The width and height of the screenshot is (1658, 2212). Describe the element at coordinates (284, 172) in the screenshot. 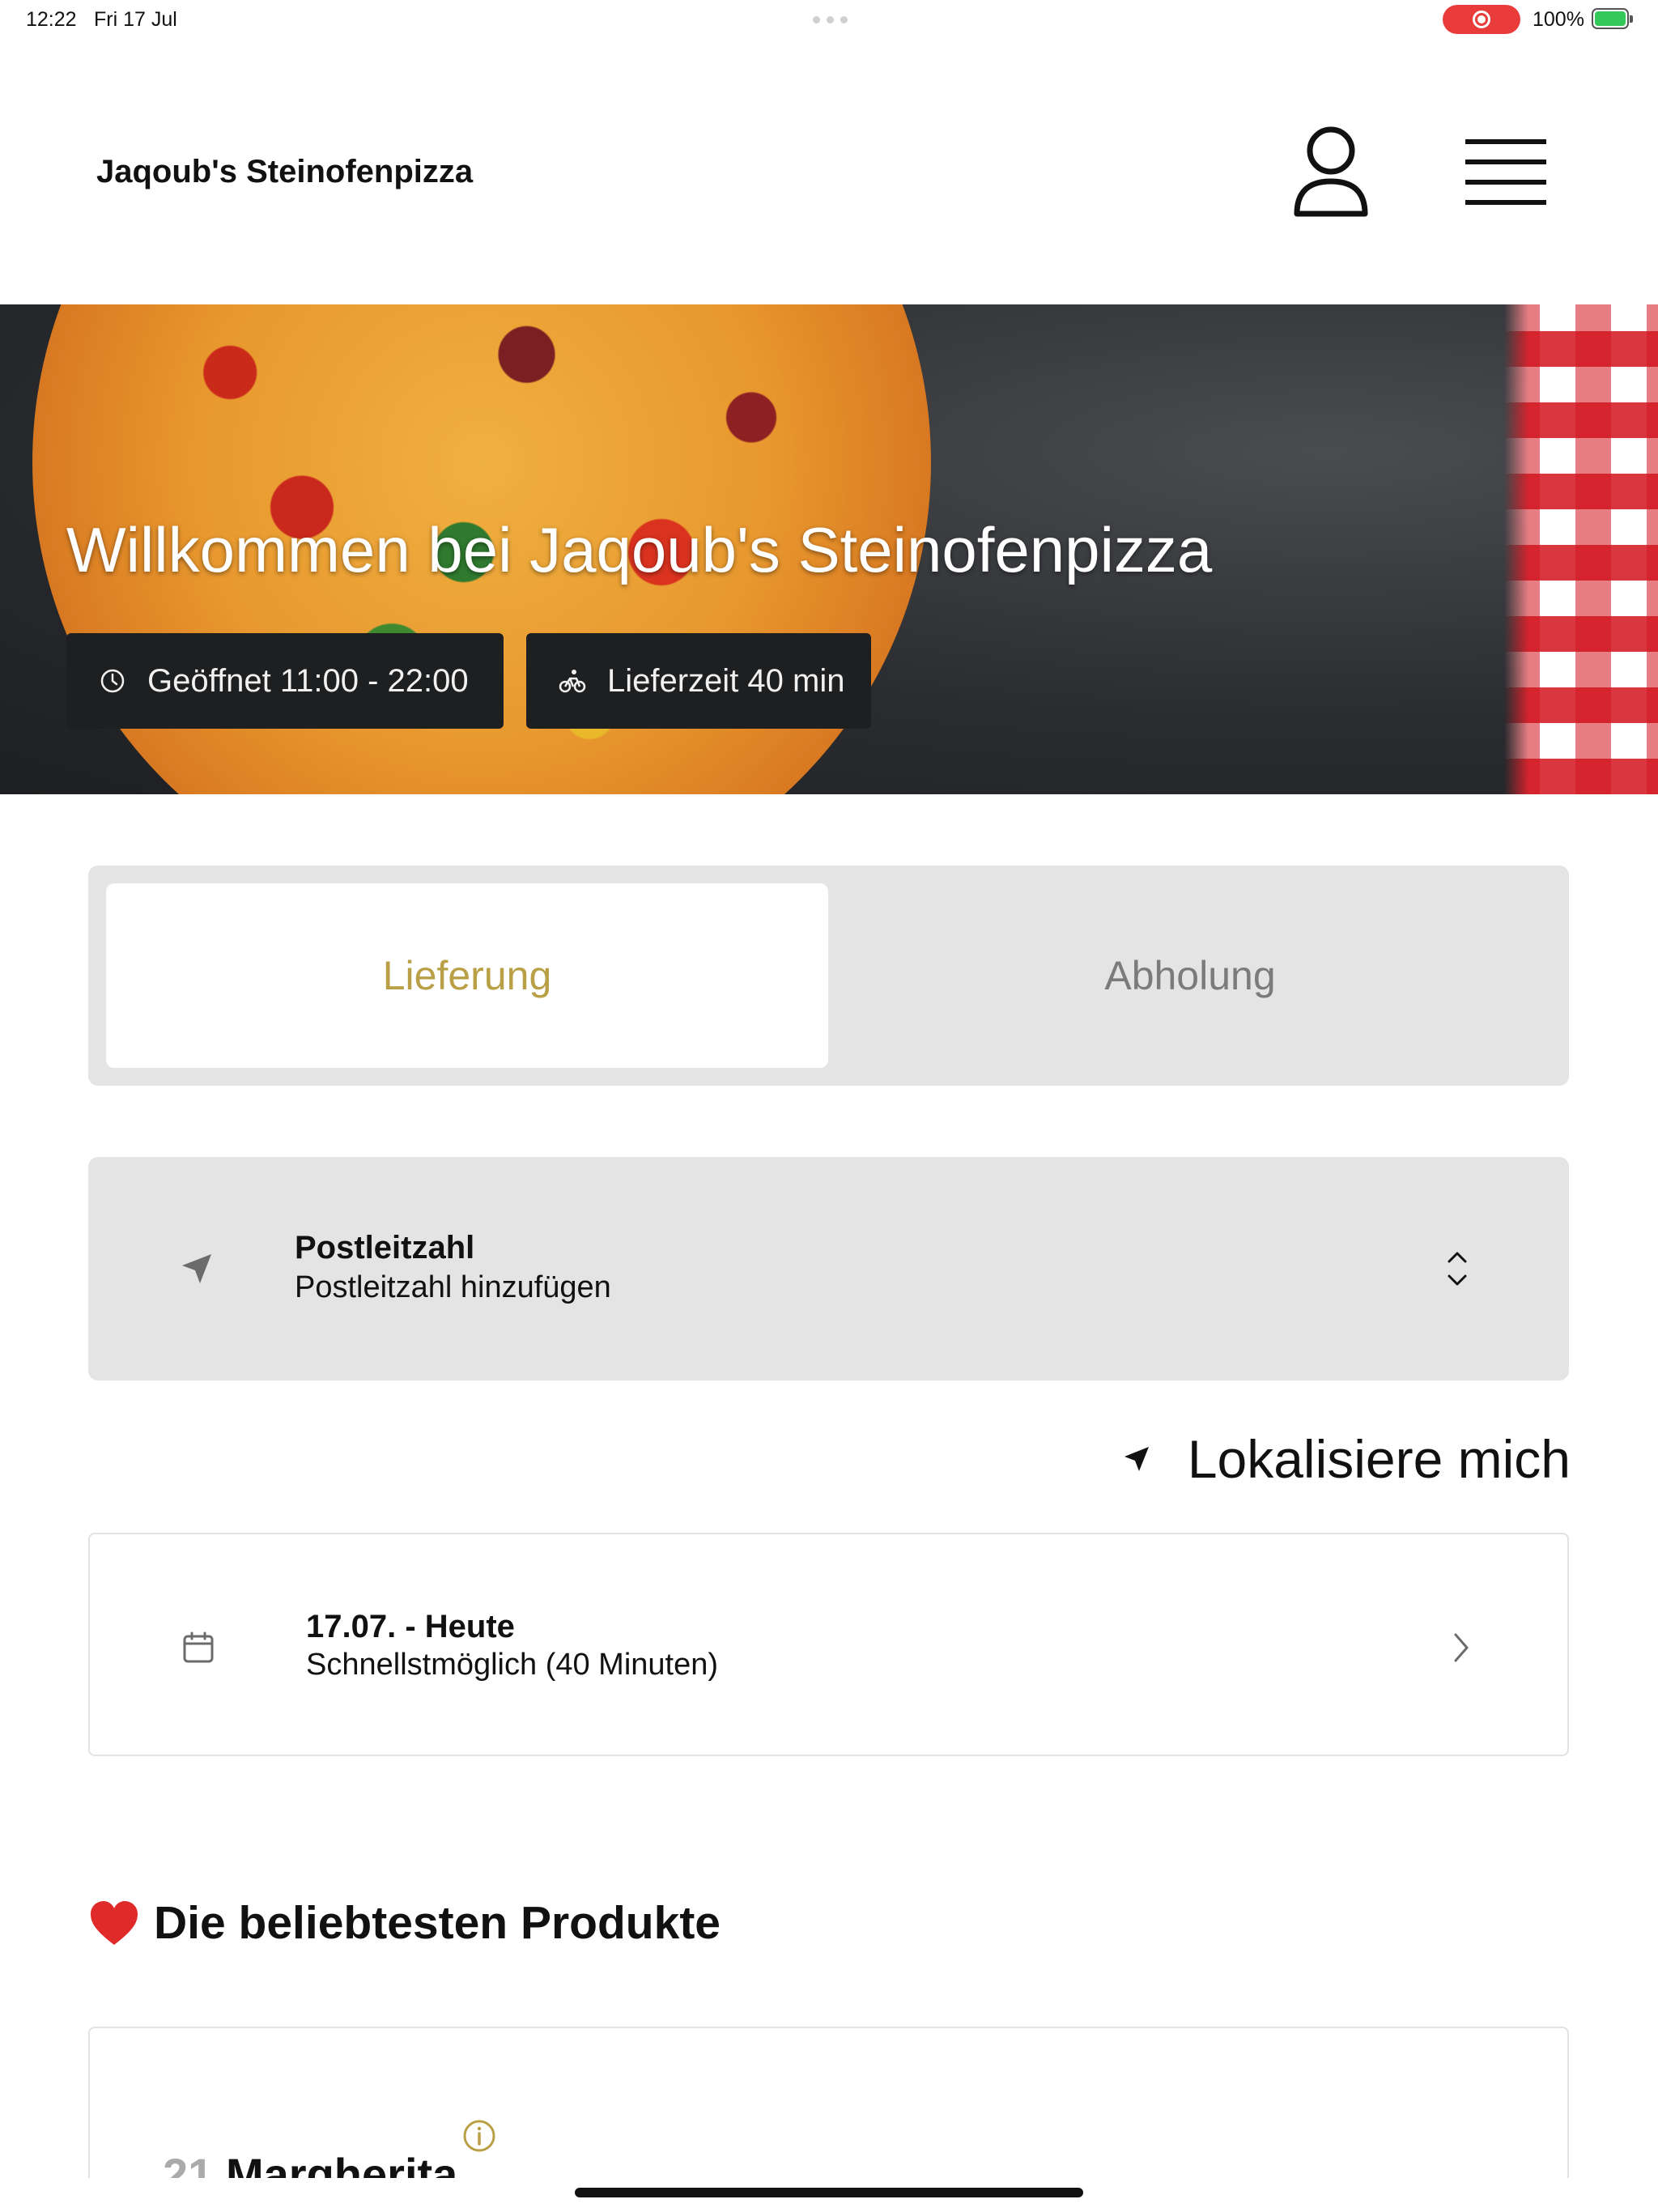

I see `brand-name: Jaqoub's Steinofenpizza` at that location.